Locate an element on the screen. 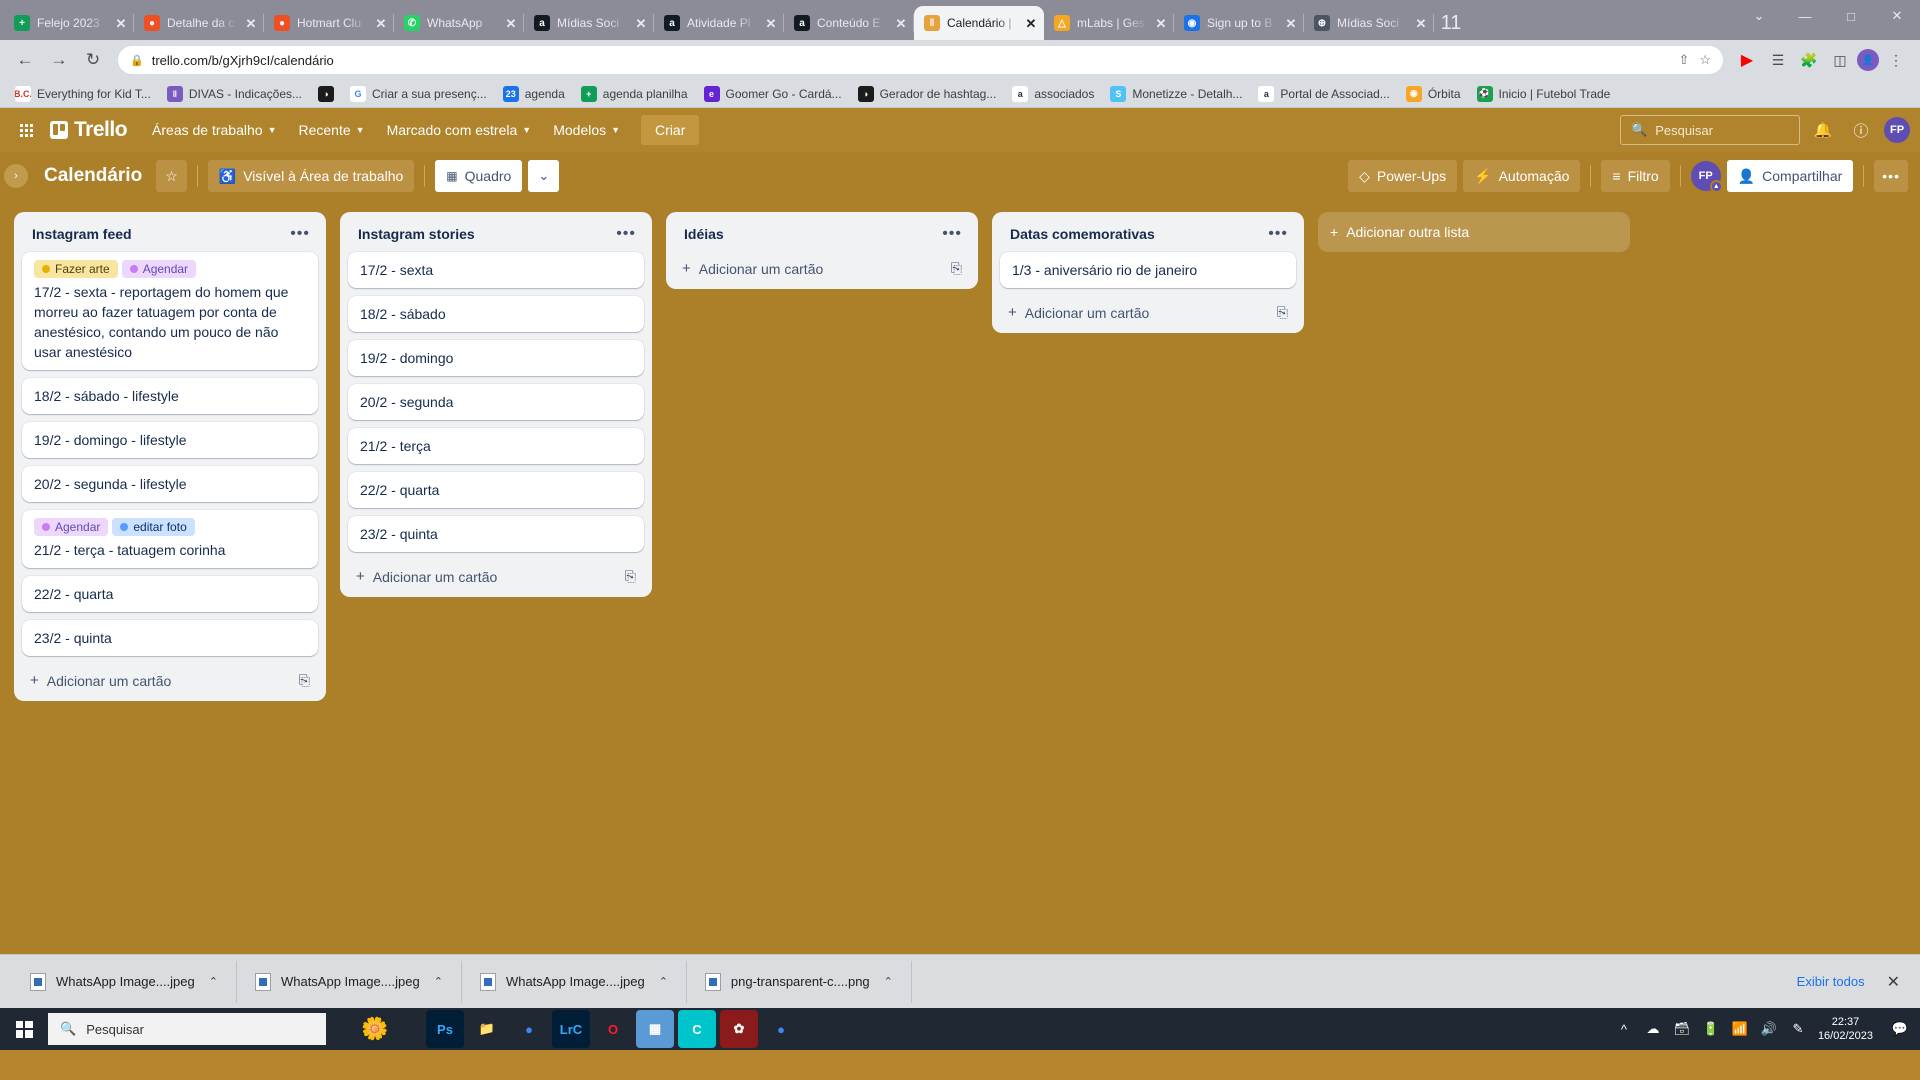 The width and height of the screenshot is (1920, 1080). window-restore-button: ⌄ is located at coordinates (1759, 16).